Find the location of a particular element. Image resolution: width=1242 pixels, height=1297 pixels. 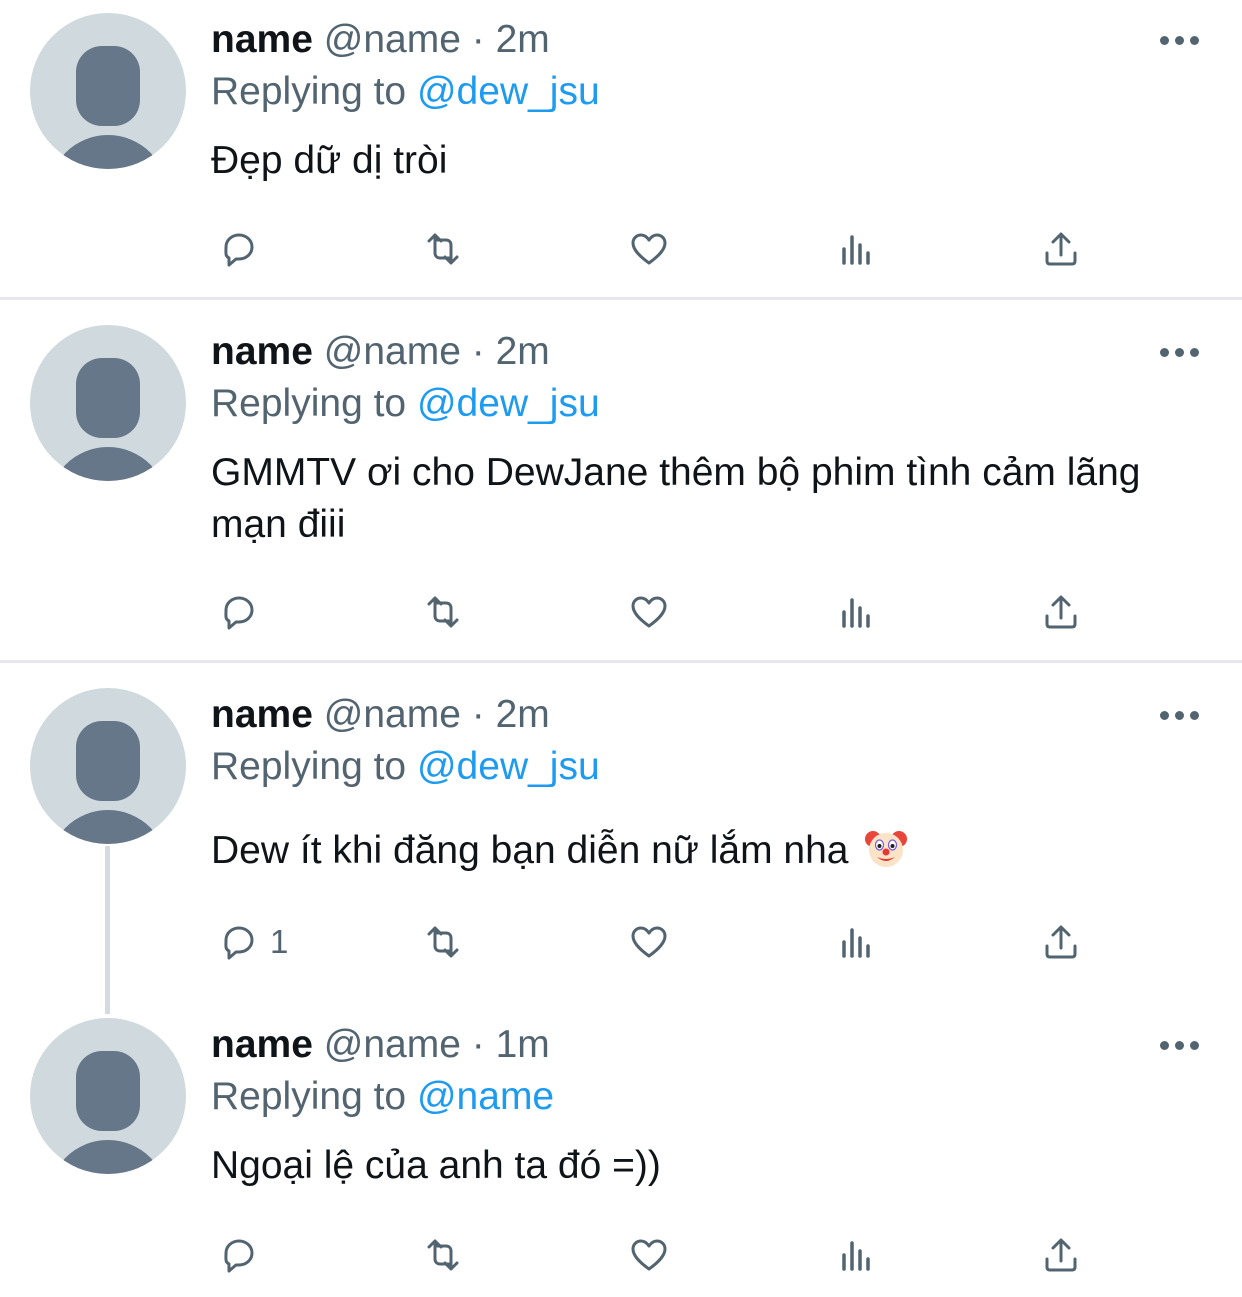

tweet-header: name @name · 1m is located at coordinates (380, 1045).